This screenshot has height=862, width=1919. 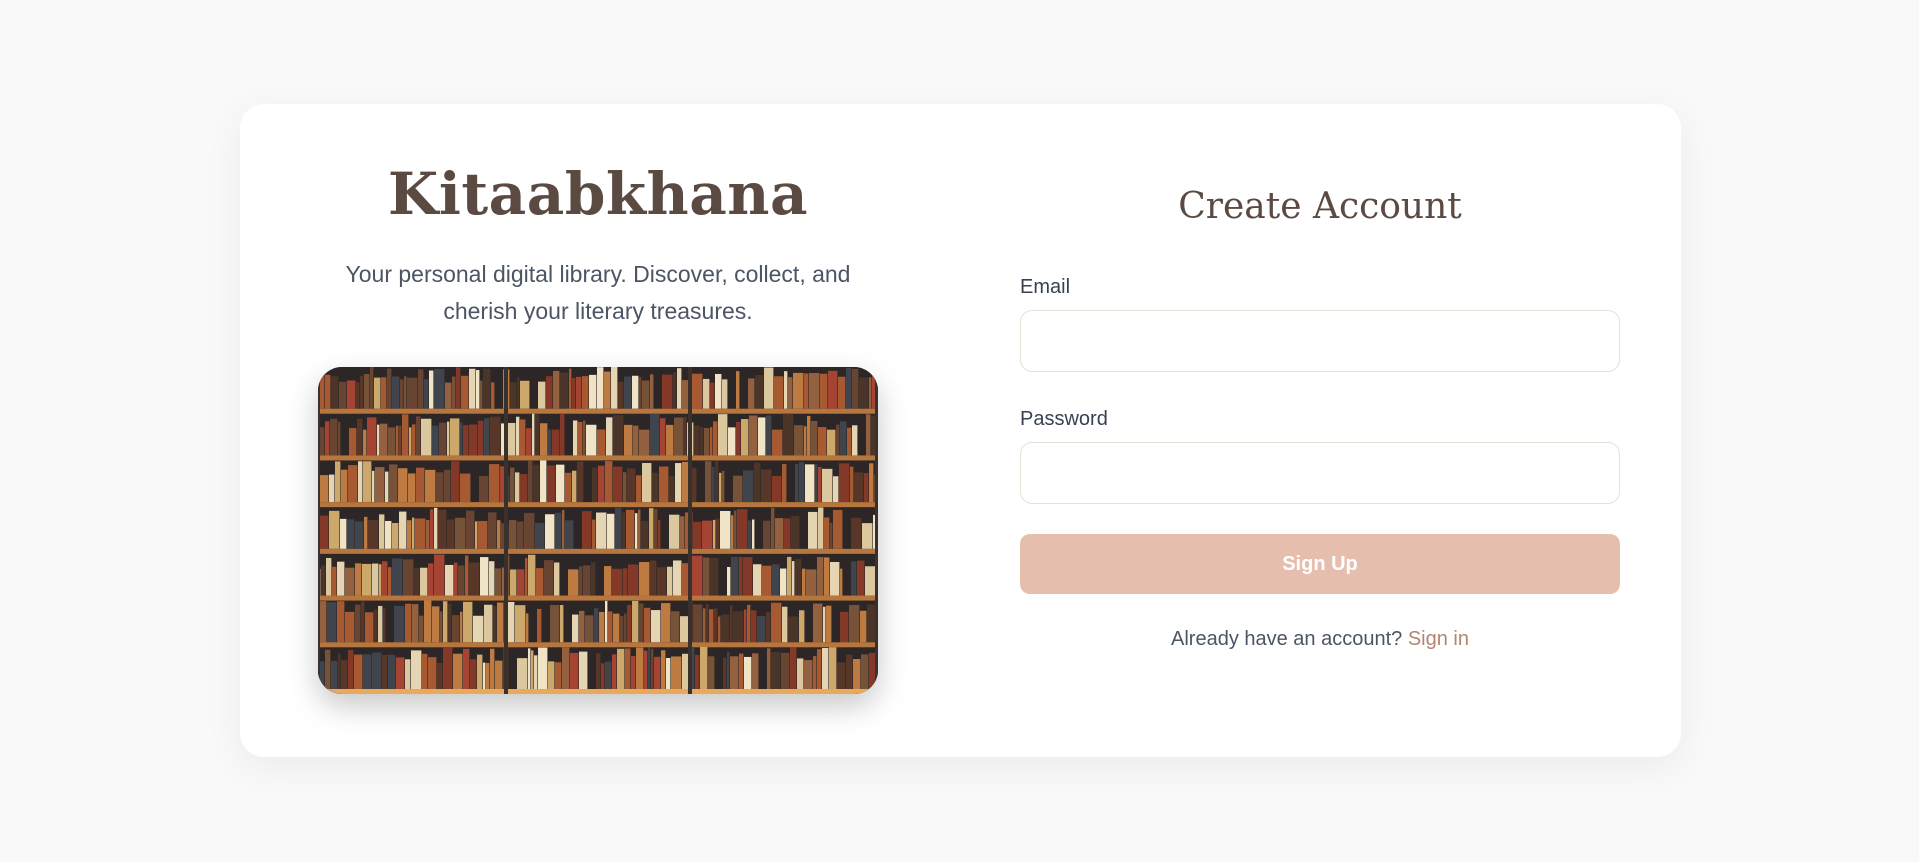 I want to click on email-input, so click(x=1320, y=341).